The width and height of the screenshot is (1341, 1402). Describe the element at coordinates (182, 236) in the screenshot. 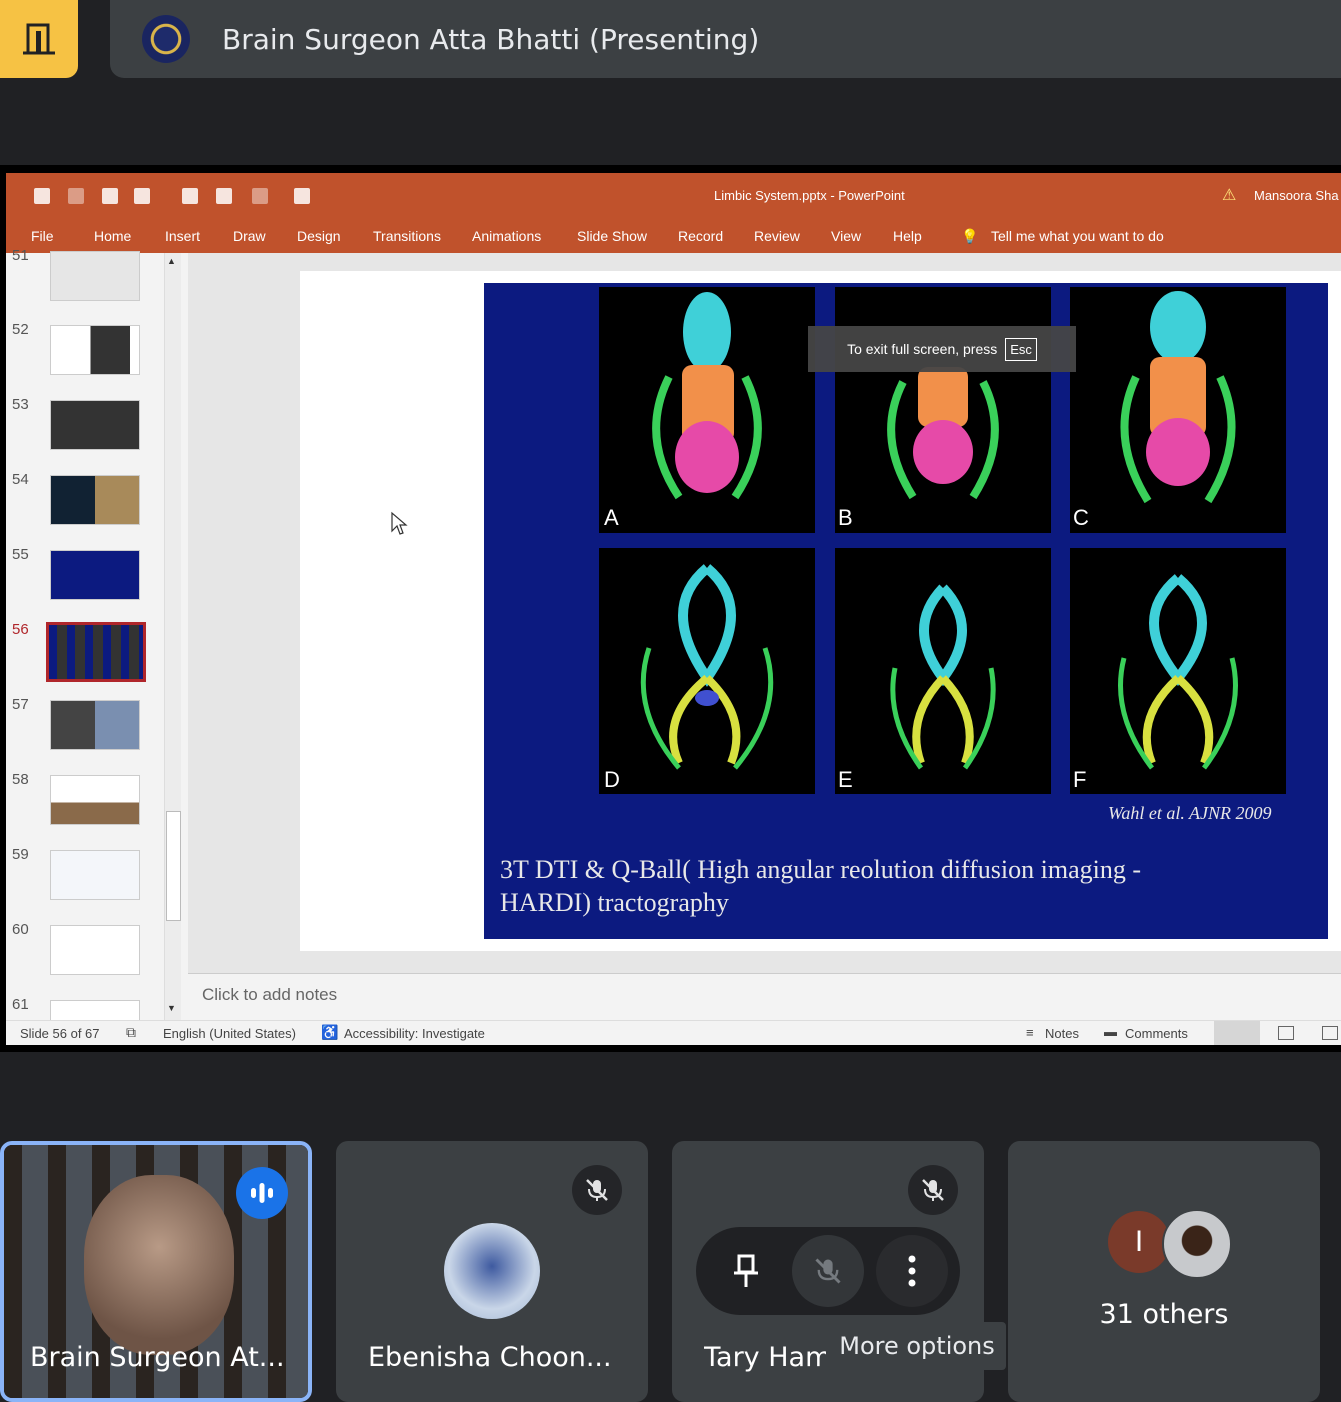

I see `tab-insert: Insert` at that location.